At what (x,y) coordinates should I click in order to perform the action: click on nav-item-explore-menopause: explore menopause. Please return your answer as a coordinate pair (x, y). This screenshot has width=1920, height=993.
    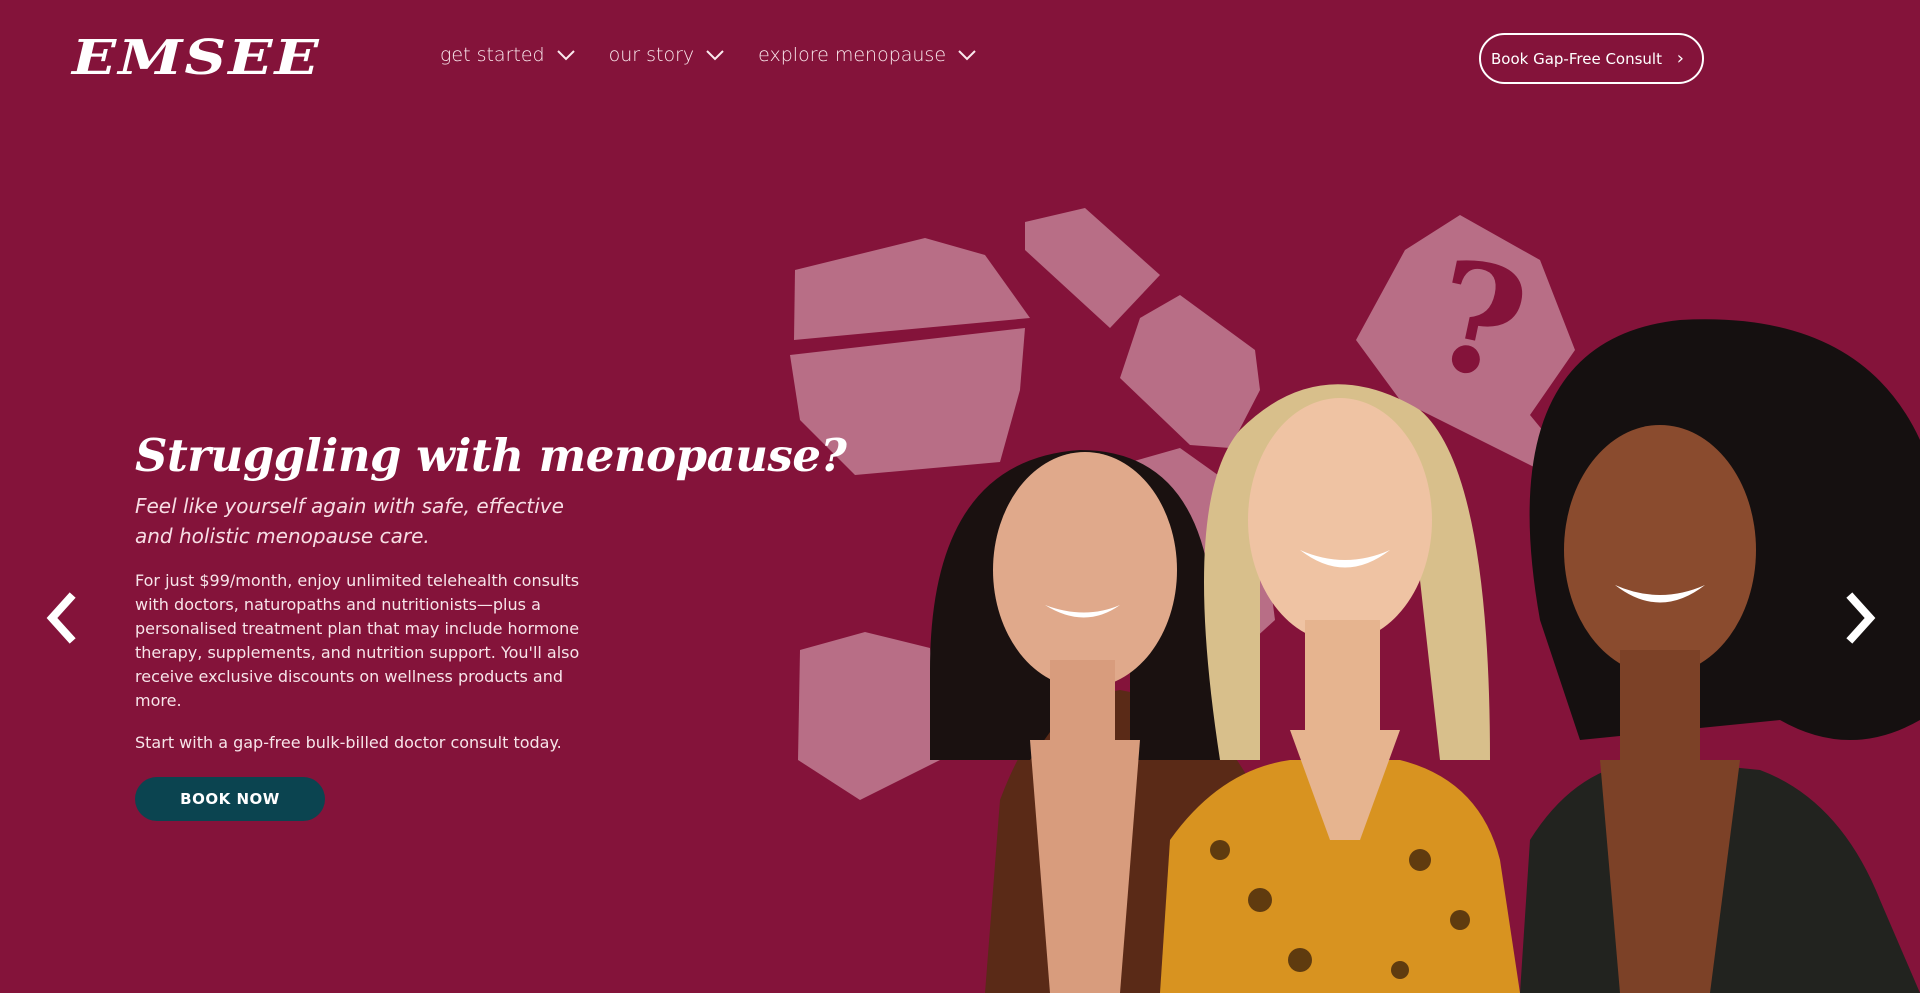
    Looking at the image, I should click on (867, 55).